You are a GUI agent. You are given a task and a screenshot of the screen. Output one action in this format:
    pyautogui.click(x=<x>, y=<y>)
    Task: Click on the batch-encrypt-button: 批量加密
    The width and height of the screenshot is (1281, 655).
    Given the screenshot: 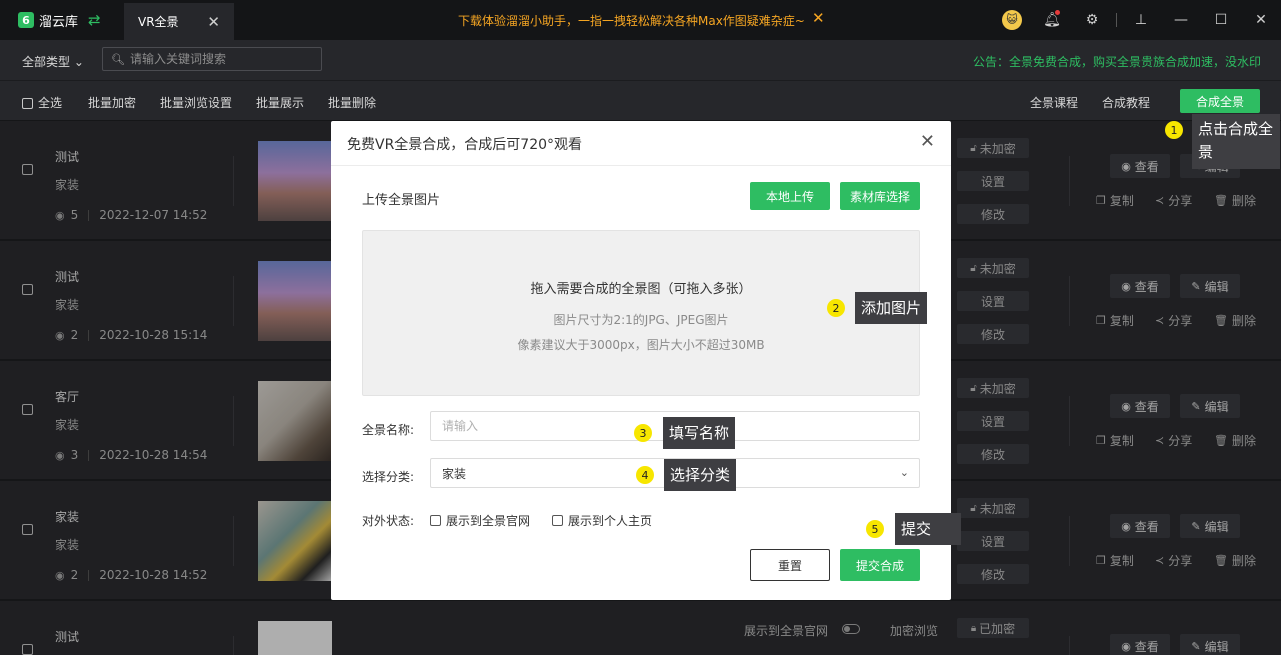 What is the action you would take?
    pyautogui.click(x=112, y=102)
    